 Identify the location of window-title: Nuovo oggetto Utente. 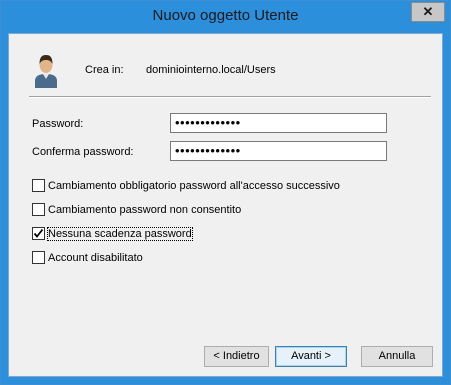
(225, 15).